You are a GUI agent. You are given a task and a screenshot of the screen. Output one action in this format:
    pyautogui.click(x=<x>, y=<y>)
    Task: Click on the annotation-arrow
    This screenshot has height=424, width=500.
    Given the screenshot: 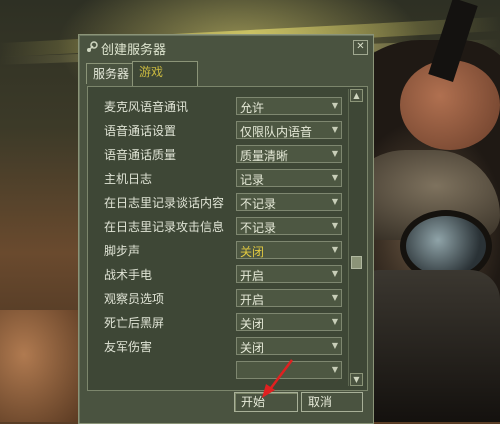 What is the action you would take?
    pyautogui.click(x=277, y=378)
    